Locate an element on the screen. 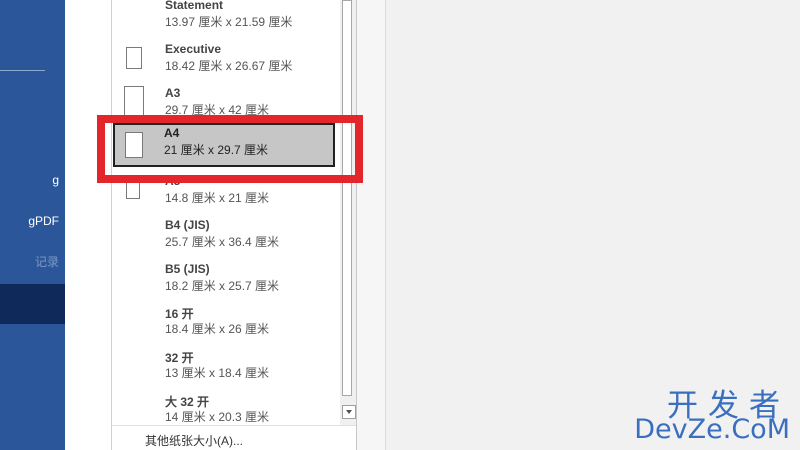 This screenshot has height=450, width=800. paper-size-option-32k: 32 开 13 厘米 x 18.4 厘米 is located at coordinates (226, 368).